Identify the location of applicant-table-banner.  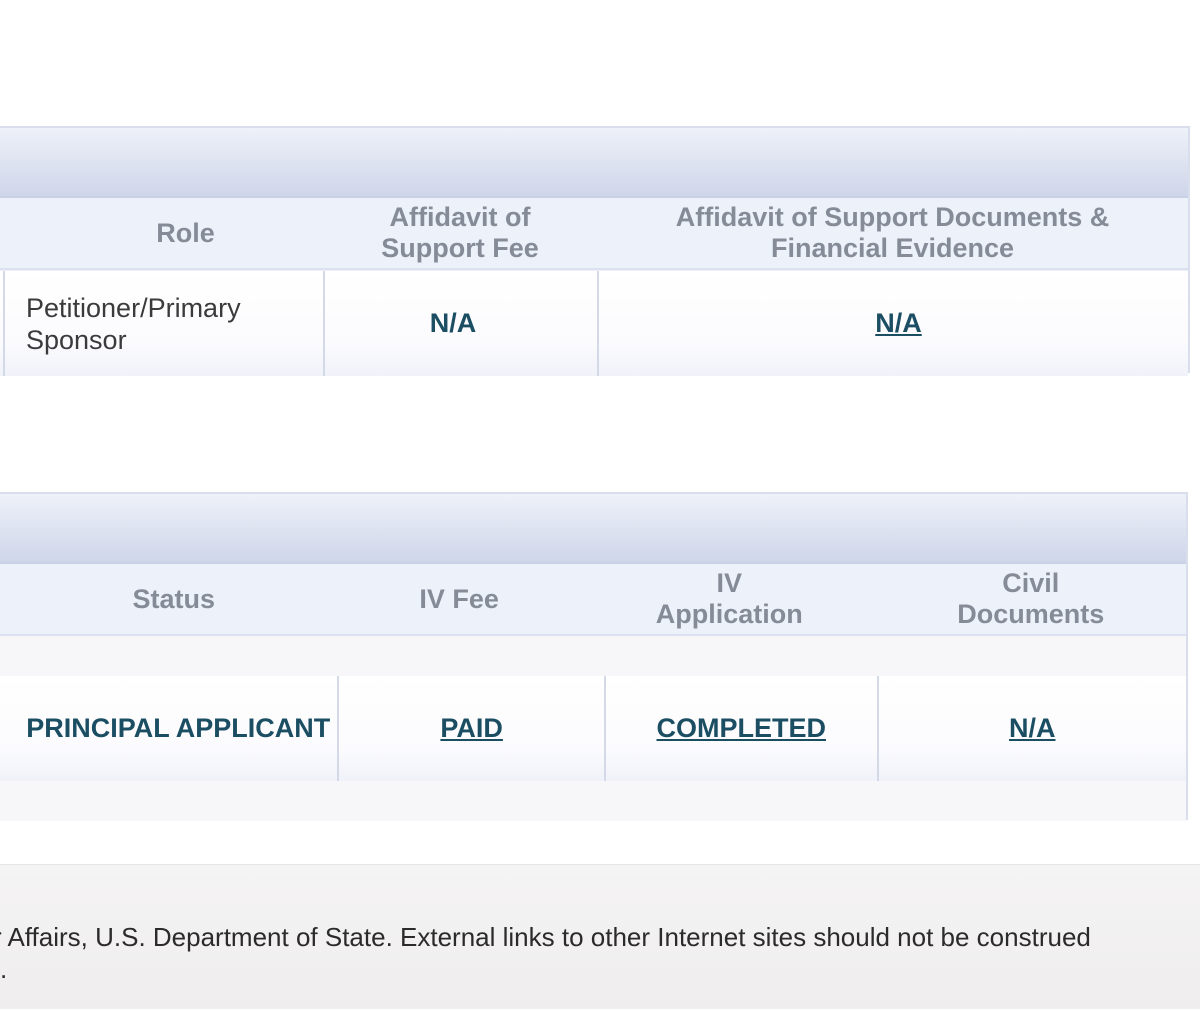
(593, 529).